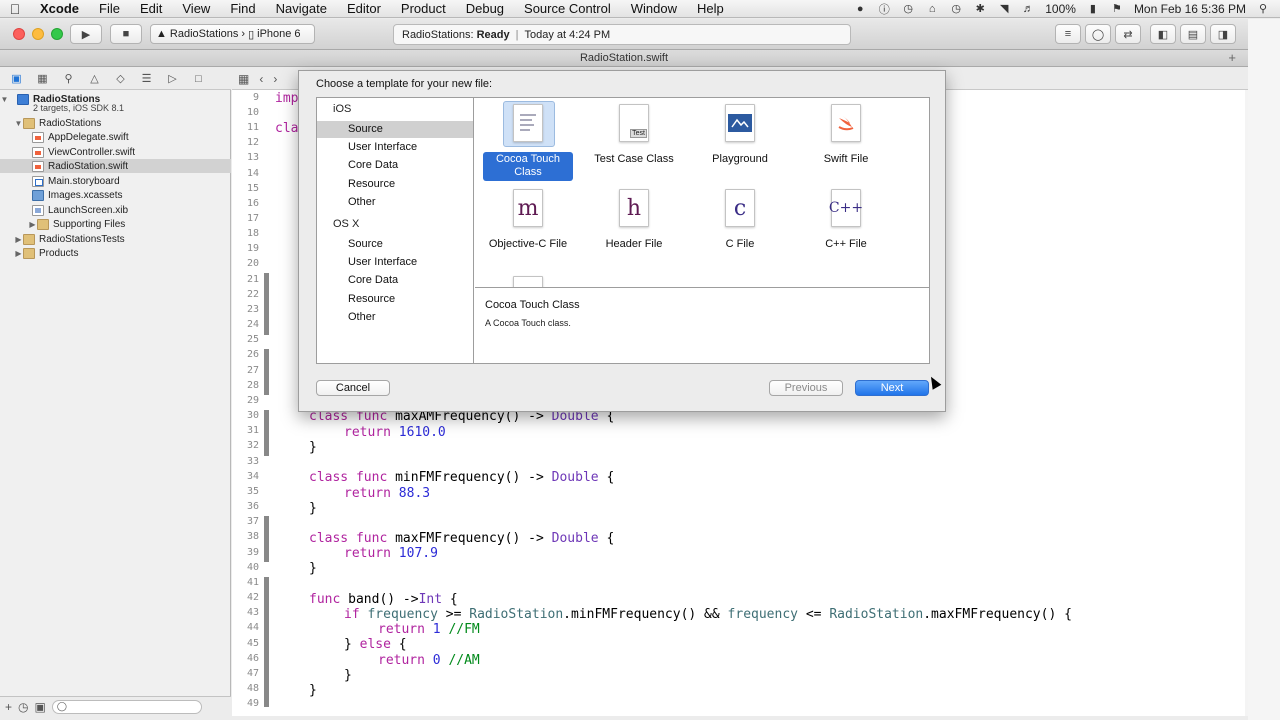  What do you see at coordinates (115, 152) in the screenshot?
I see `tree-file-viewcontroller: ViewController.swift` at bounding box center [115, 152].